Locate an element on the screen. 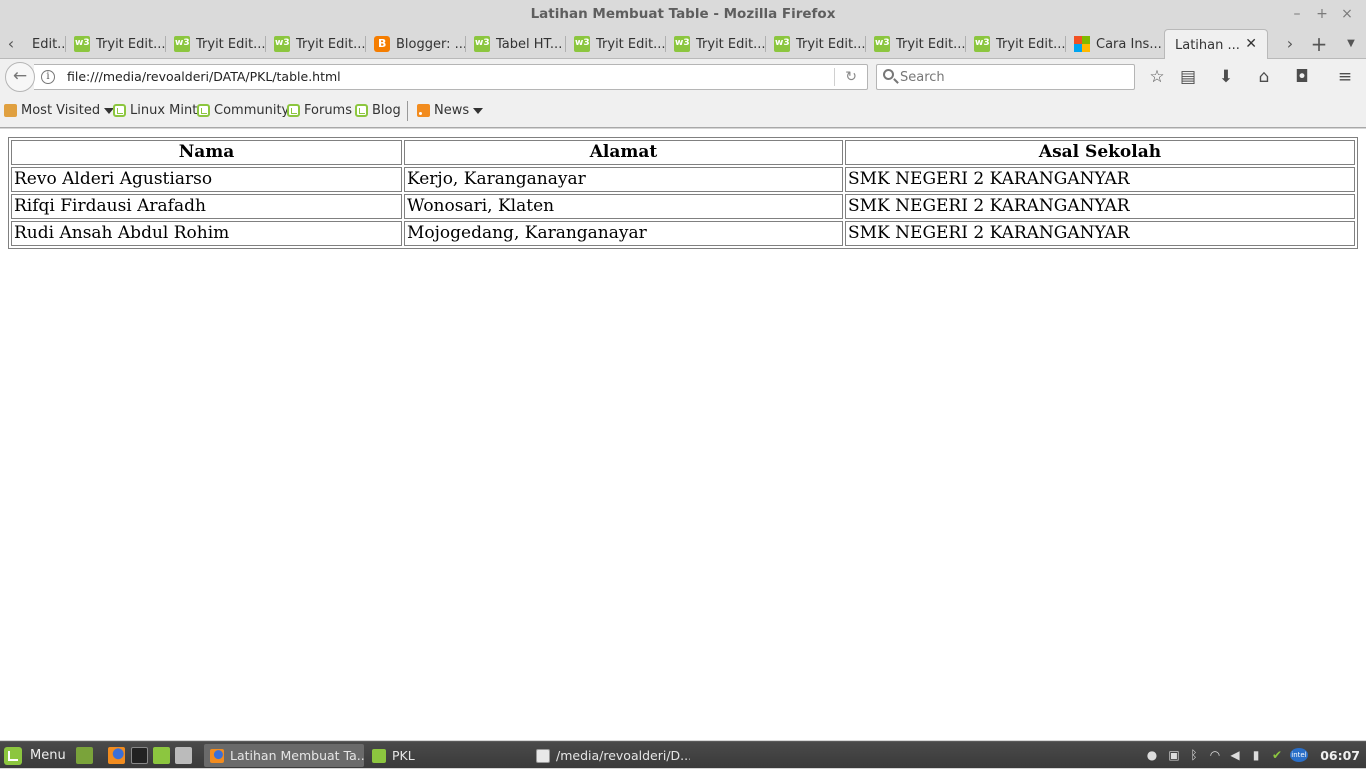  home-icon: ⌂ is located at coordinates (1264, 77).